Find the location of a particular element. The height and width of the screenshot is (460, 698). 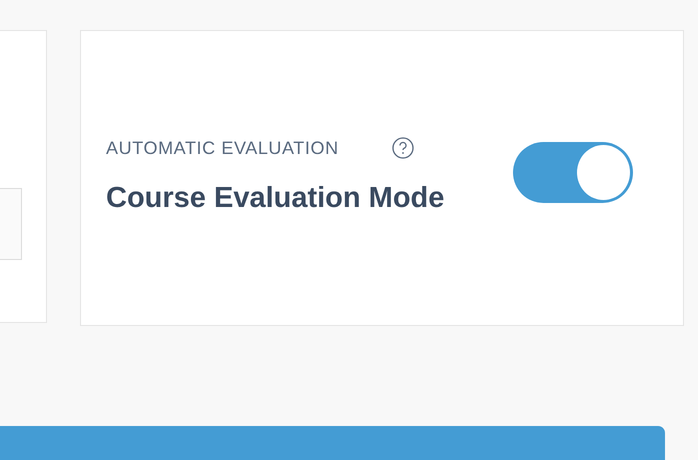

setting-label: AUTOMATIC EVALUATION is located at coordinates (222, 148).